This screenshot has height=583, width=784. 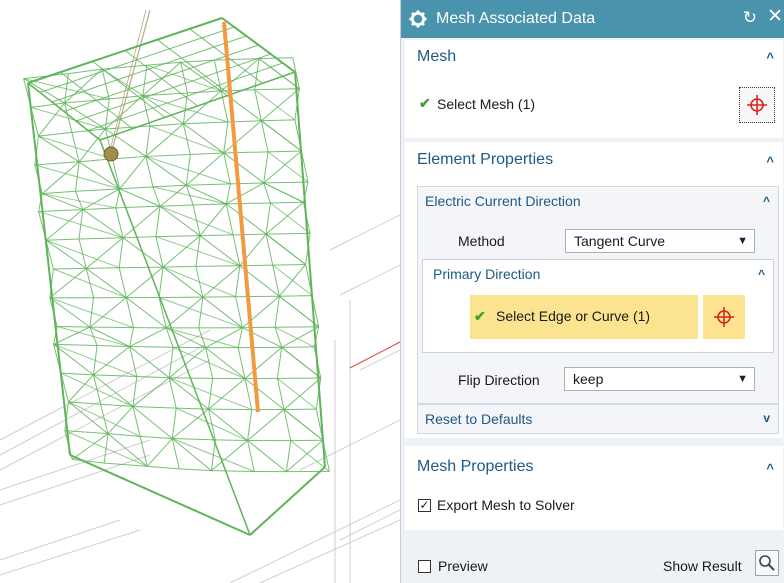 What do you see at coordinates (463, 566) in the screenshot?
I see `preview-label: Preview` at bounding box center [463, 566].